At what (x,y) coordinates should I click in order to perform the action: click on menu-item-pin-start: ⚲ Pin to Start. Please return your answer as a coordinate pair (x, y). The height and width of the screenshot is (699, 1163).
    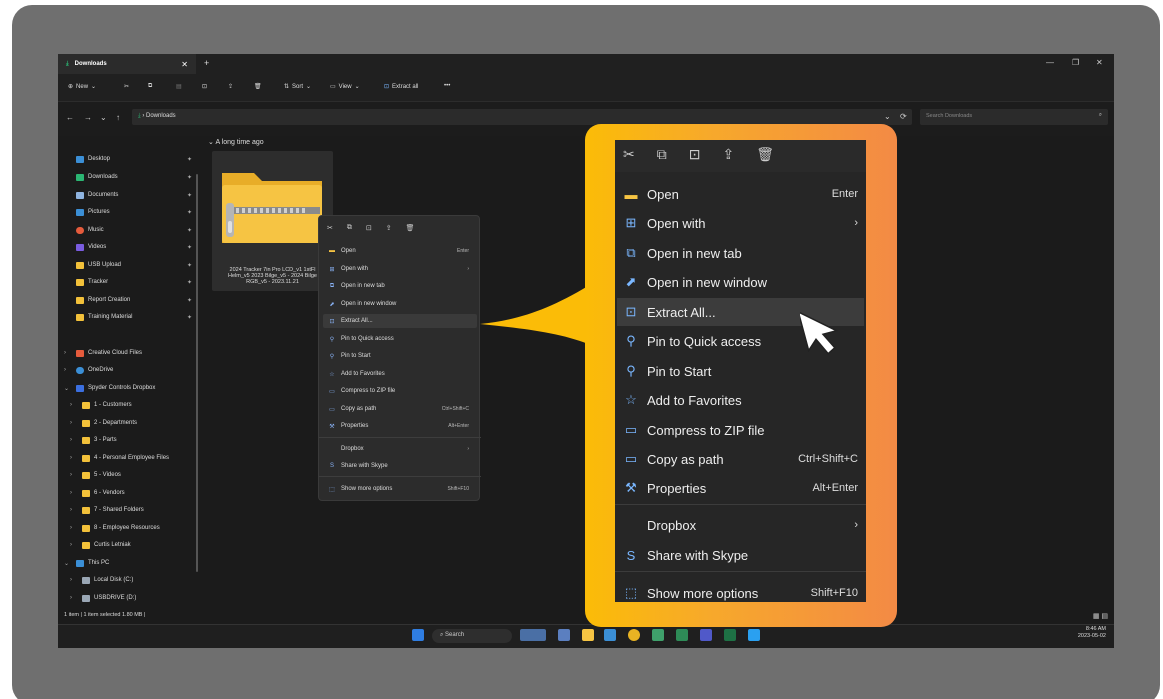
    Looking at the image, I should click on (400, 356).